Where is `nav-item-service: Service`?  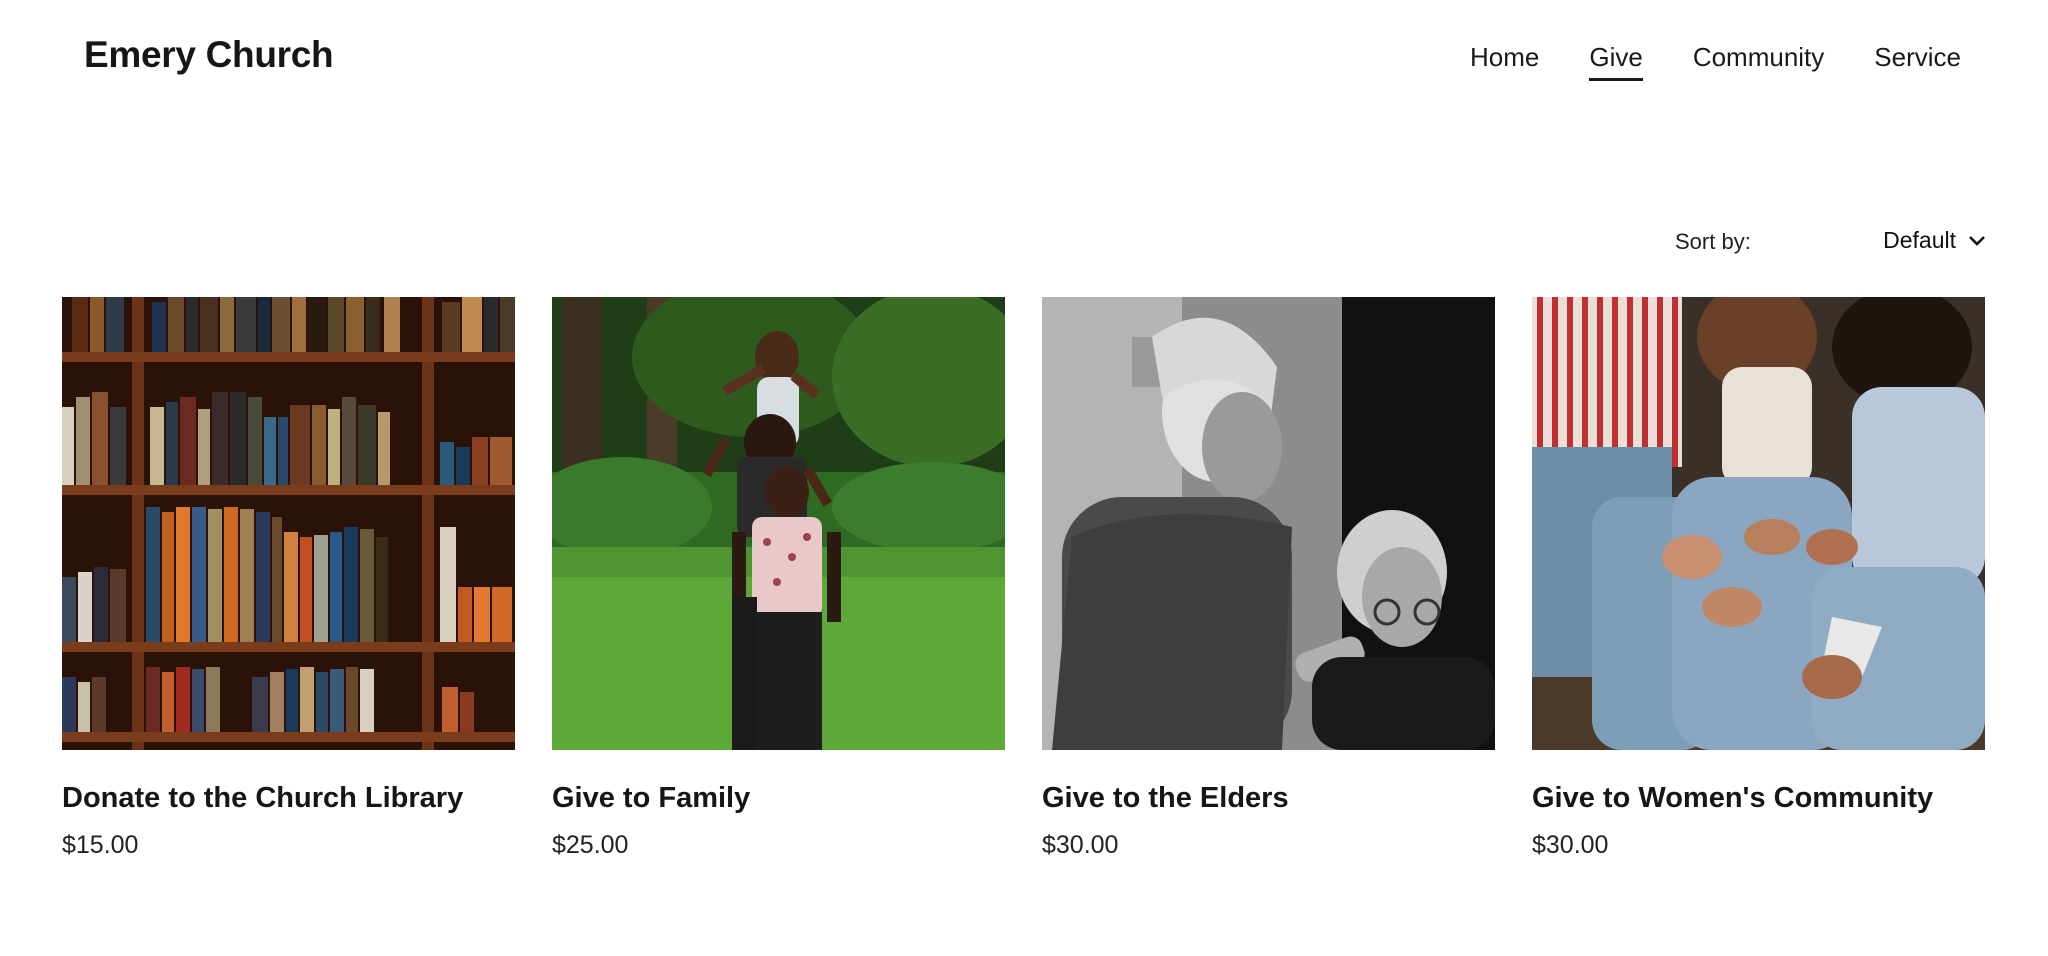 nav-item-service: Service is located at coordinates (1917, 61).